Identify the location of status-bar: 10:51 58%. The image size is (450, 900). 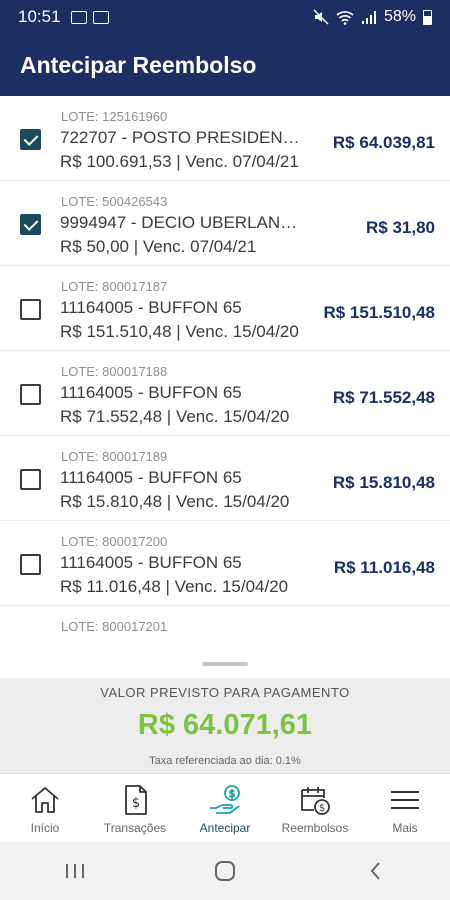
(225, 17).